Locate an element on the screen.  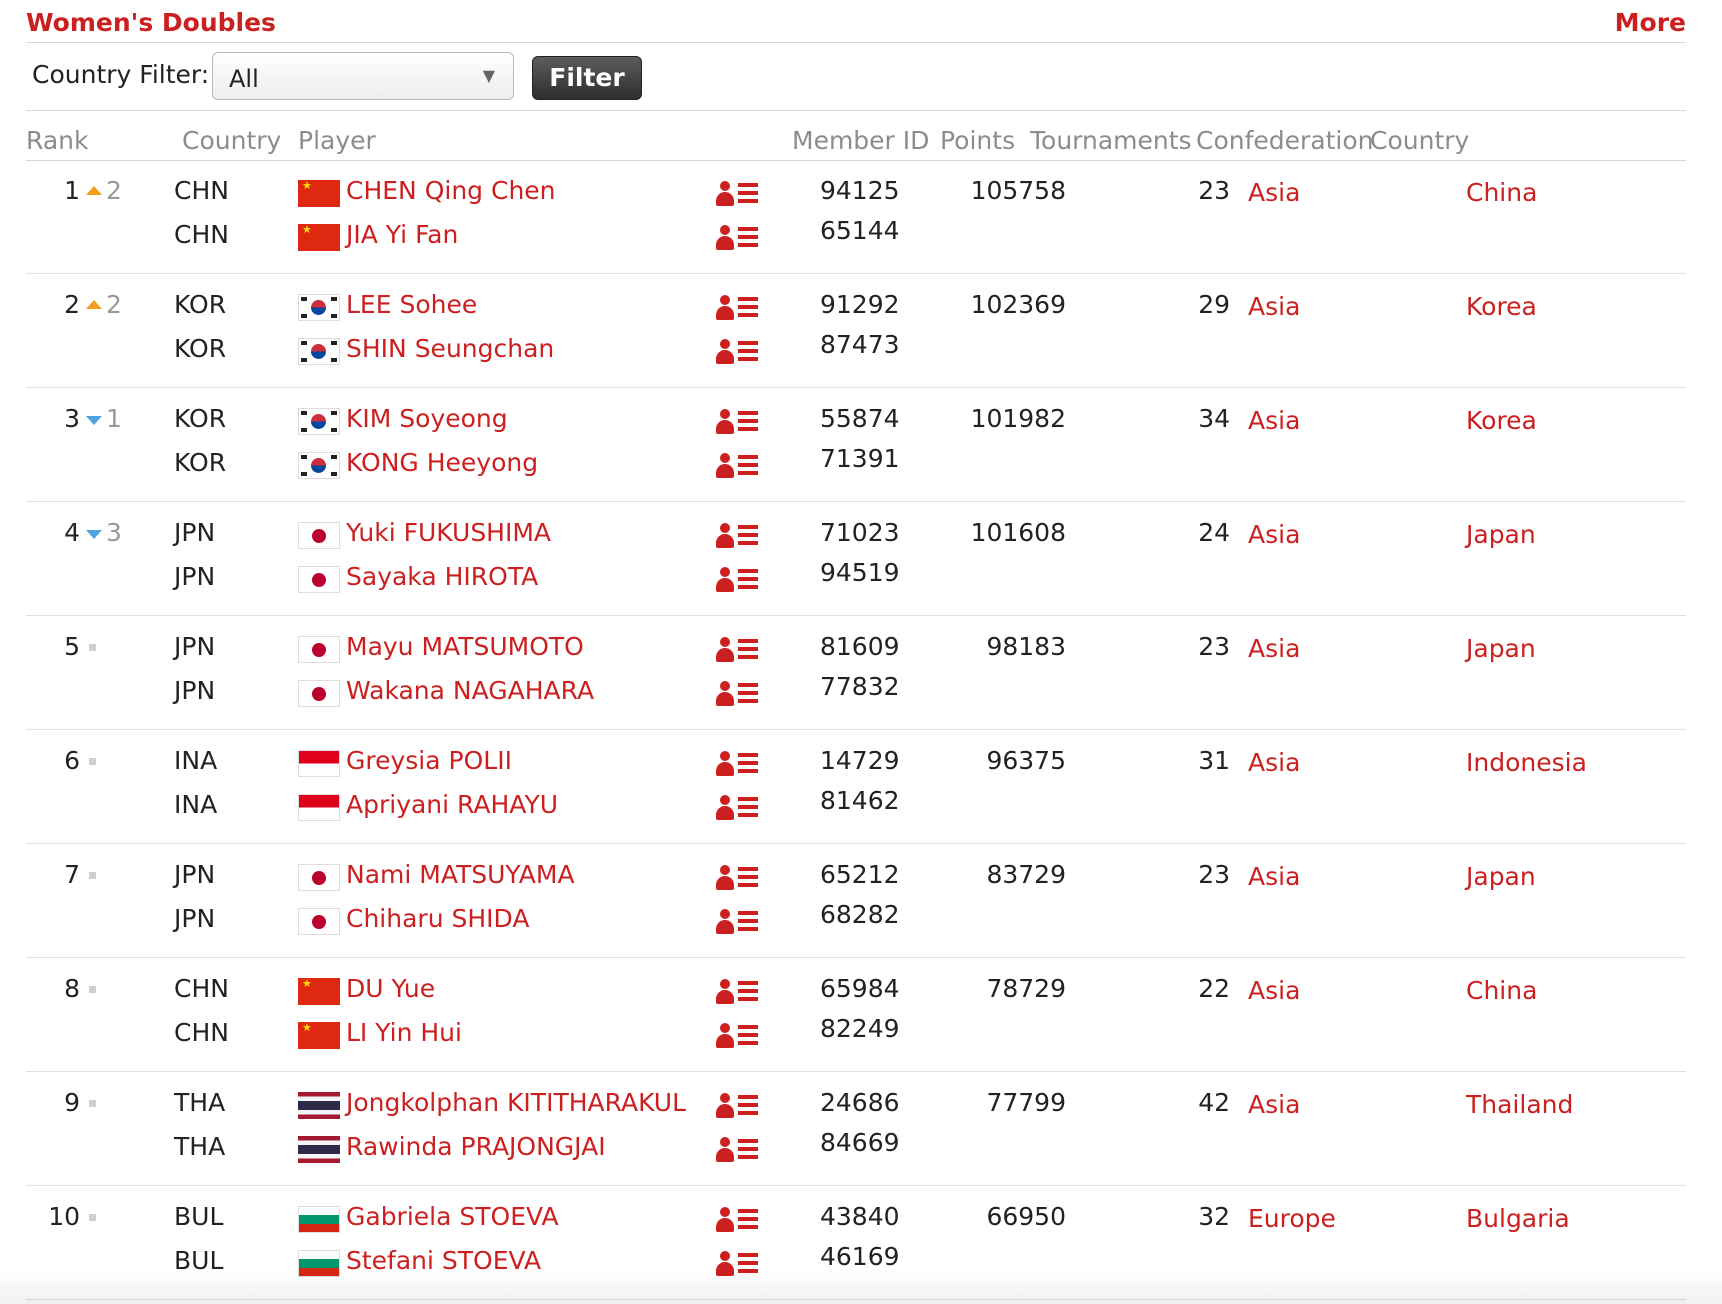
chevron-down-icon: ▼ is located at coordinates (488, 75).